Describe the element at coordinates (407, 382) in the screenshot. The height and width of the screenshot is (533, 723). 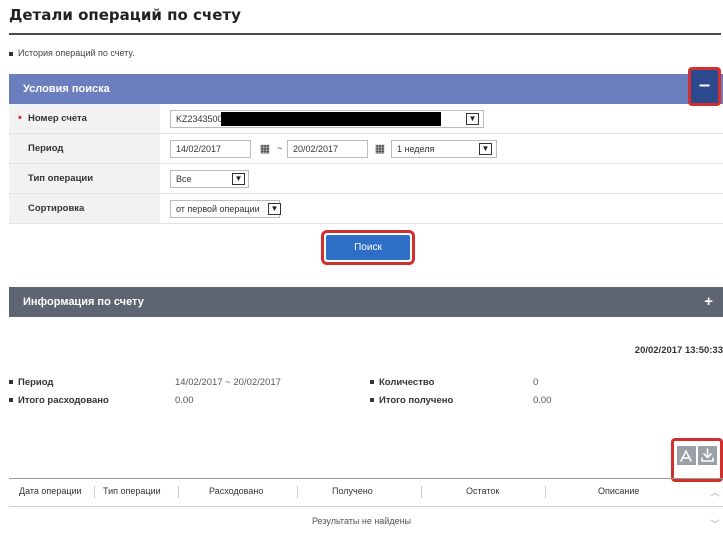
I see `summary-count-label: Количество` at that location.